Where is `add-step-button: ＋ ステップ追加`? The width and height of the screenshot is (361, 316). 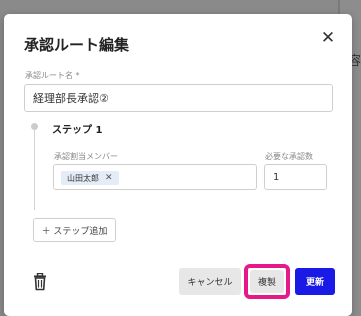 add-step-button: ＋ ステップ追加 is located at coordinates (74, 230).